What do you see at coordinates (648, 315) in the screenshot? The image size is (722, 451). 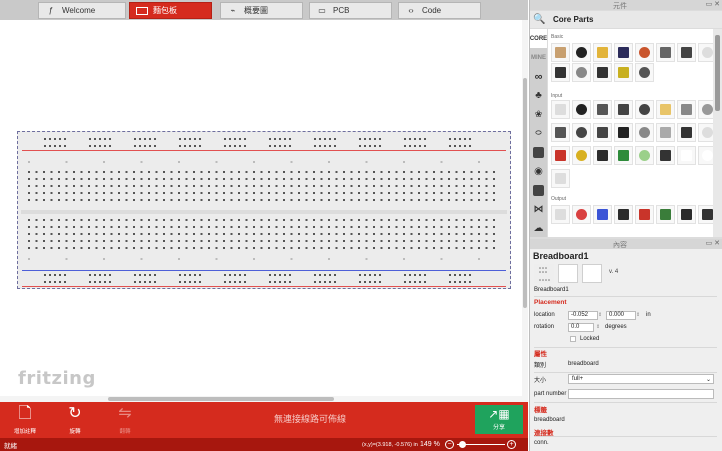 I see `location-unit: in` at bounding box center [648, 315].